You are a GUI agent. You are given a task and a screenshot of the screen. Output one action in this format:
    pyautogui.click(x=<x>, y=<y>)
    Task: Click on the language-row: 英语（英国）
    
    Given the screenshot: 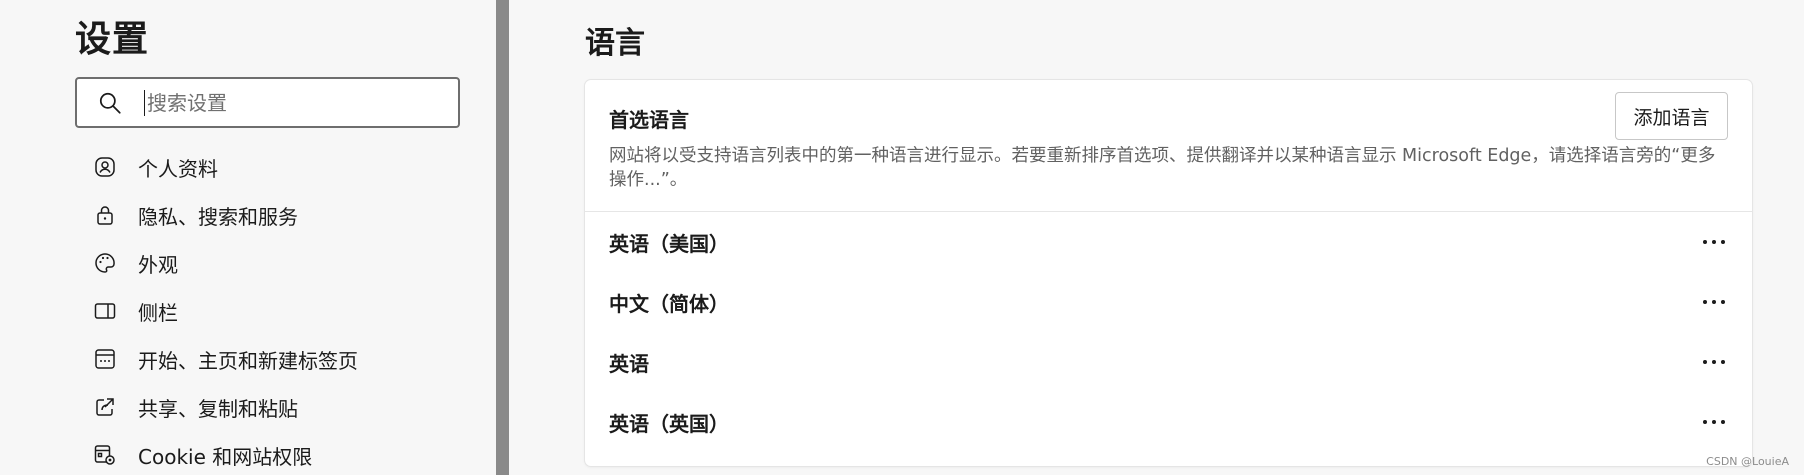 What is the action you would take?
    pyautogui.click(x=1168, y=422)
    